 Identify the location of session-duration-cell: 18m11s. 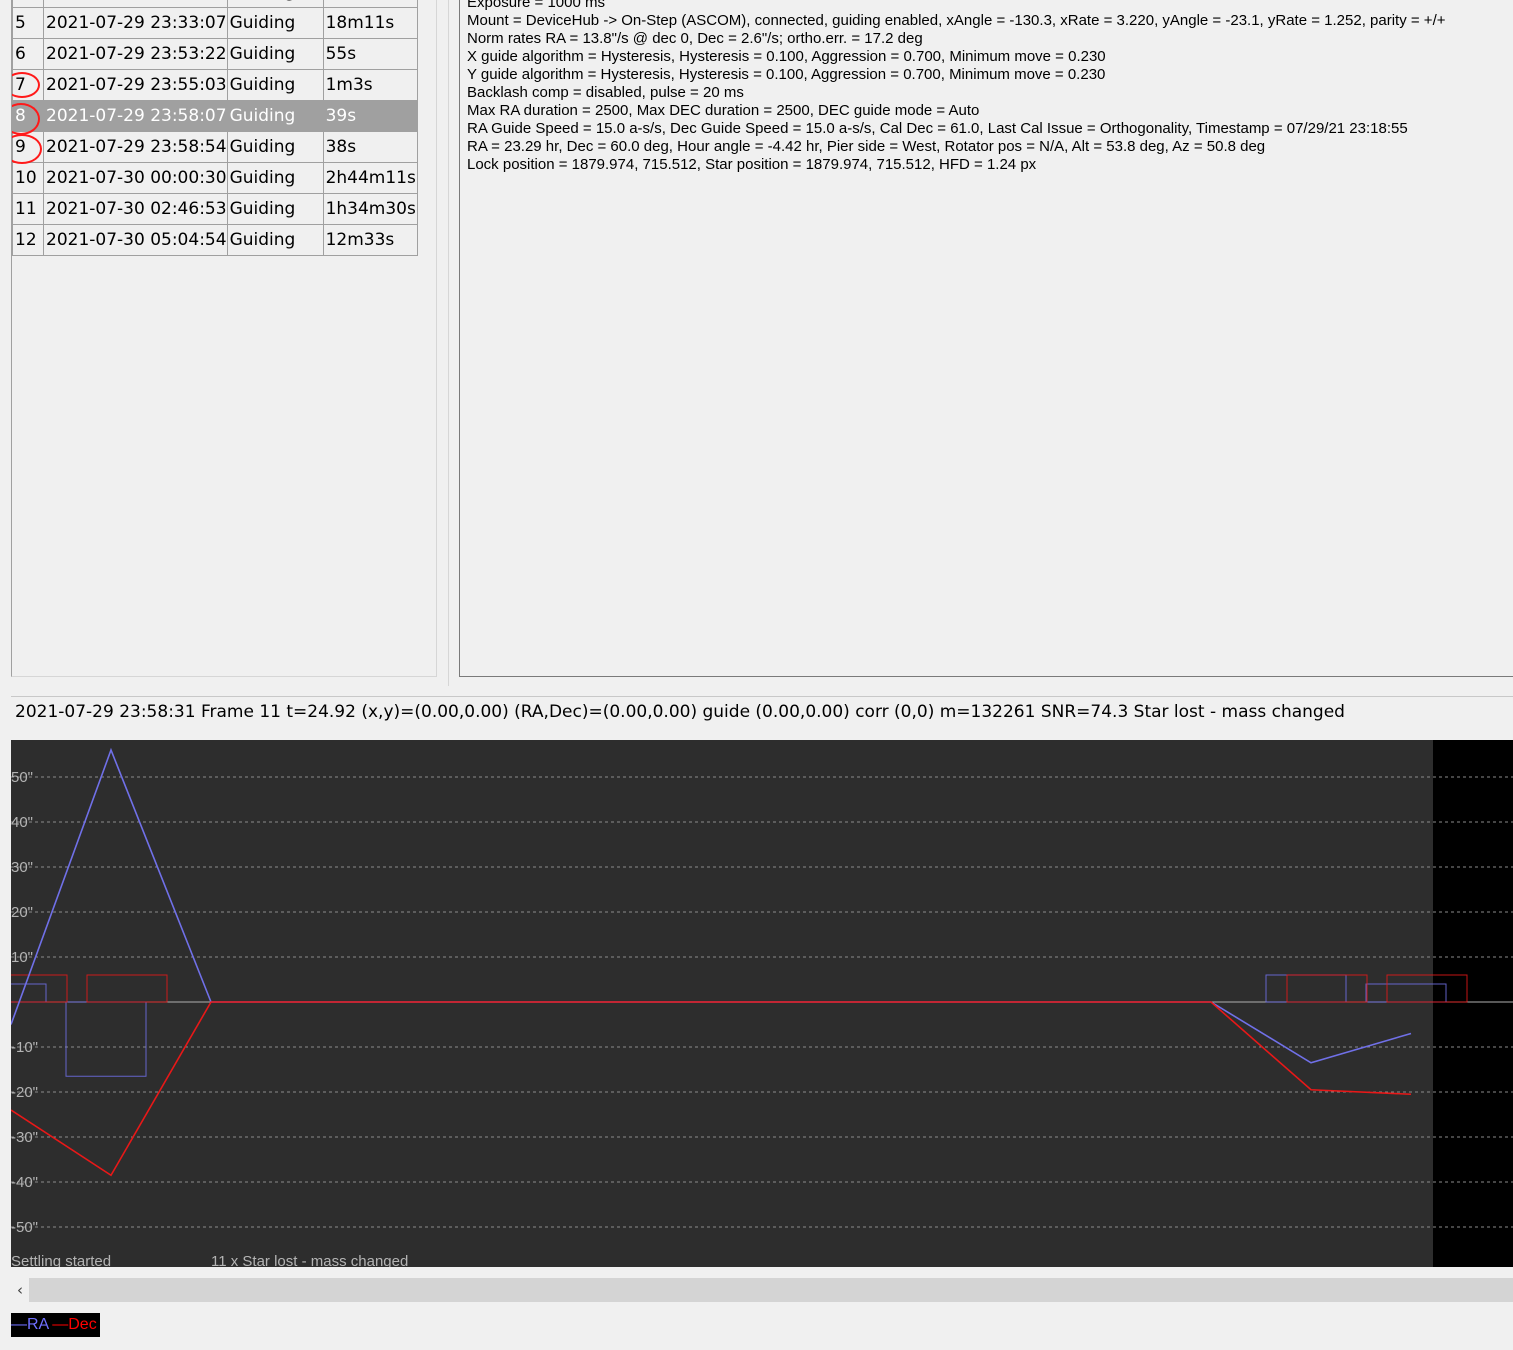
(370, 23).